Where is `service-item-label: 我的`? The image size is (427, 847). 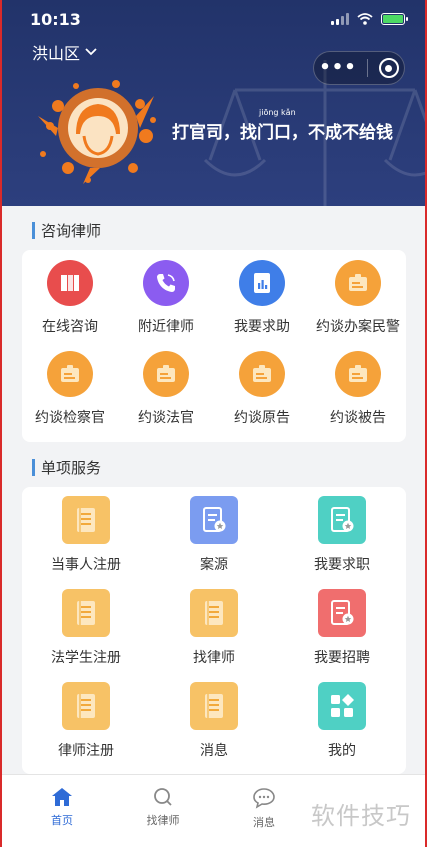 service-item-label: 我的 is located at coordinates (342, 751).